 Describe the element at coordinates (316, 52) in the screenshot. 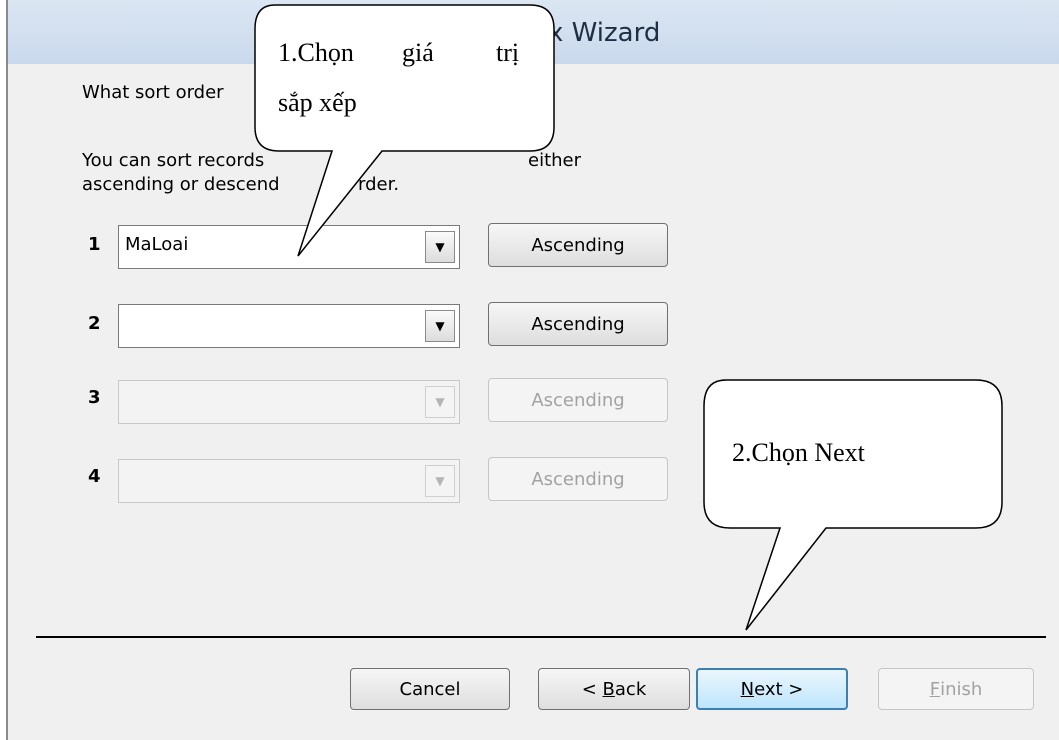

I see `callout-1-word-1: 1.Chọn` at that location.